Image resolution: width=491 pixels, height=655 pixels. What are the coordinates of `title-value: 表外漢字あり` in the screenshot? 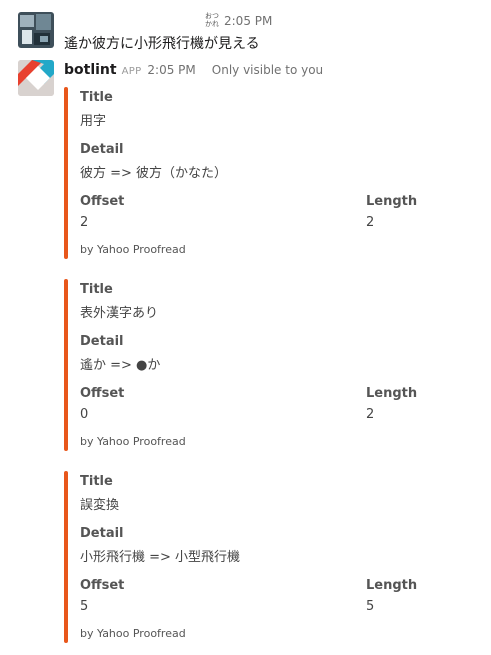 It's located at (119, 313).